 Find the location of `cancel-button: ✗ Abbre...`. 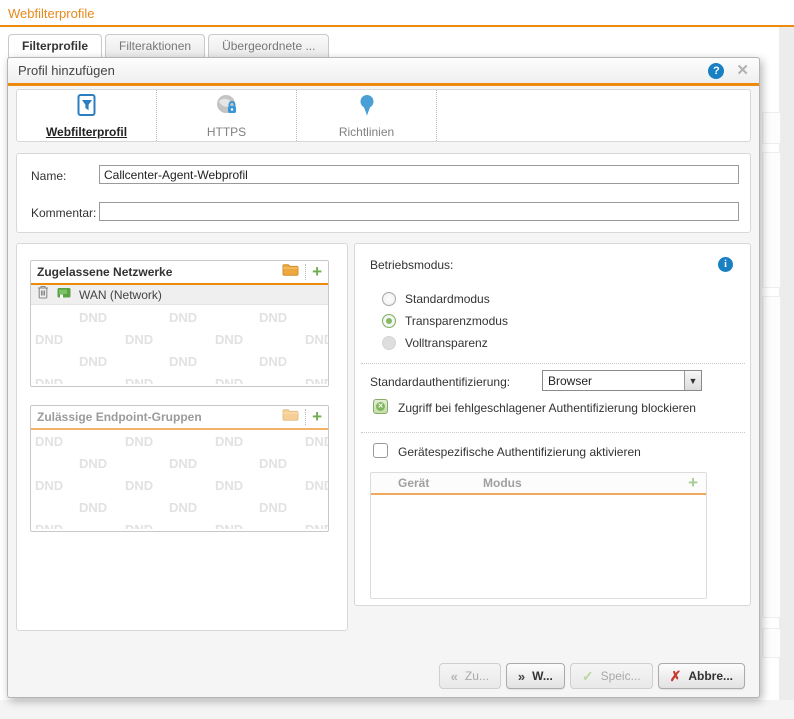

cancel-button: ✗ Abbre... is located at coordinates (701, 676).